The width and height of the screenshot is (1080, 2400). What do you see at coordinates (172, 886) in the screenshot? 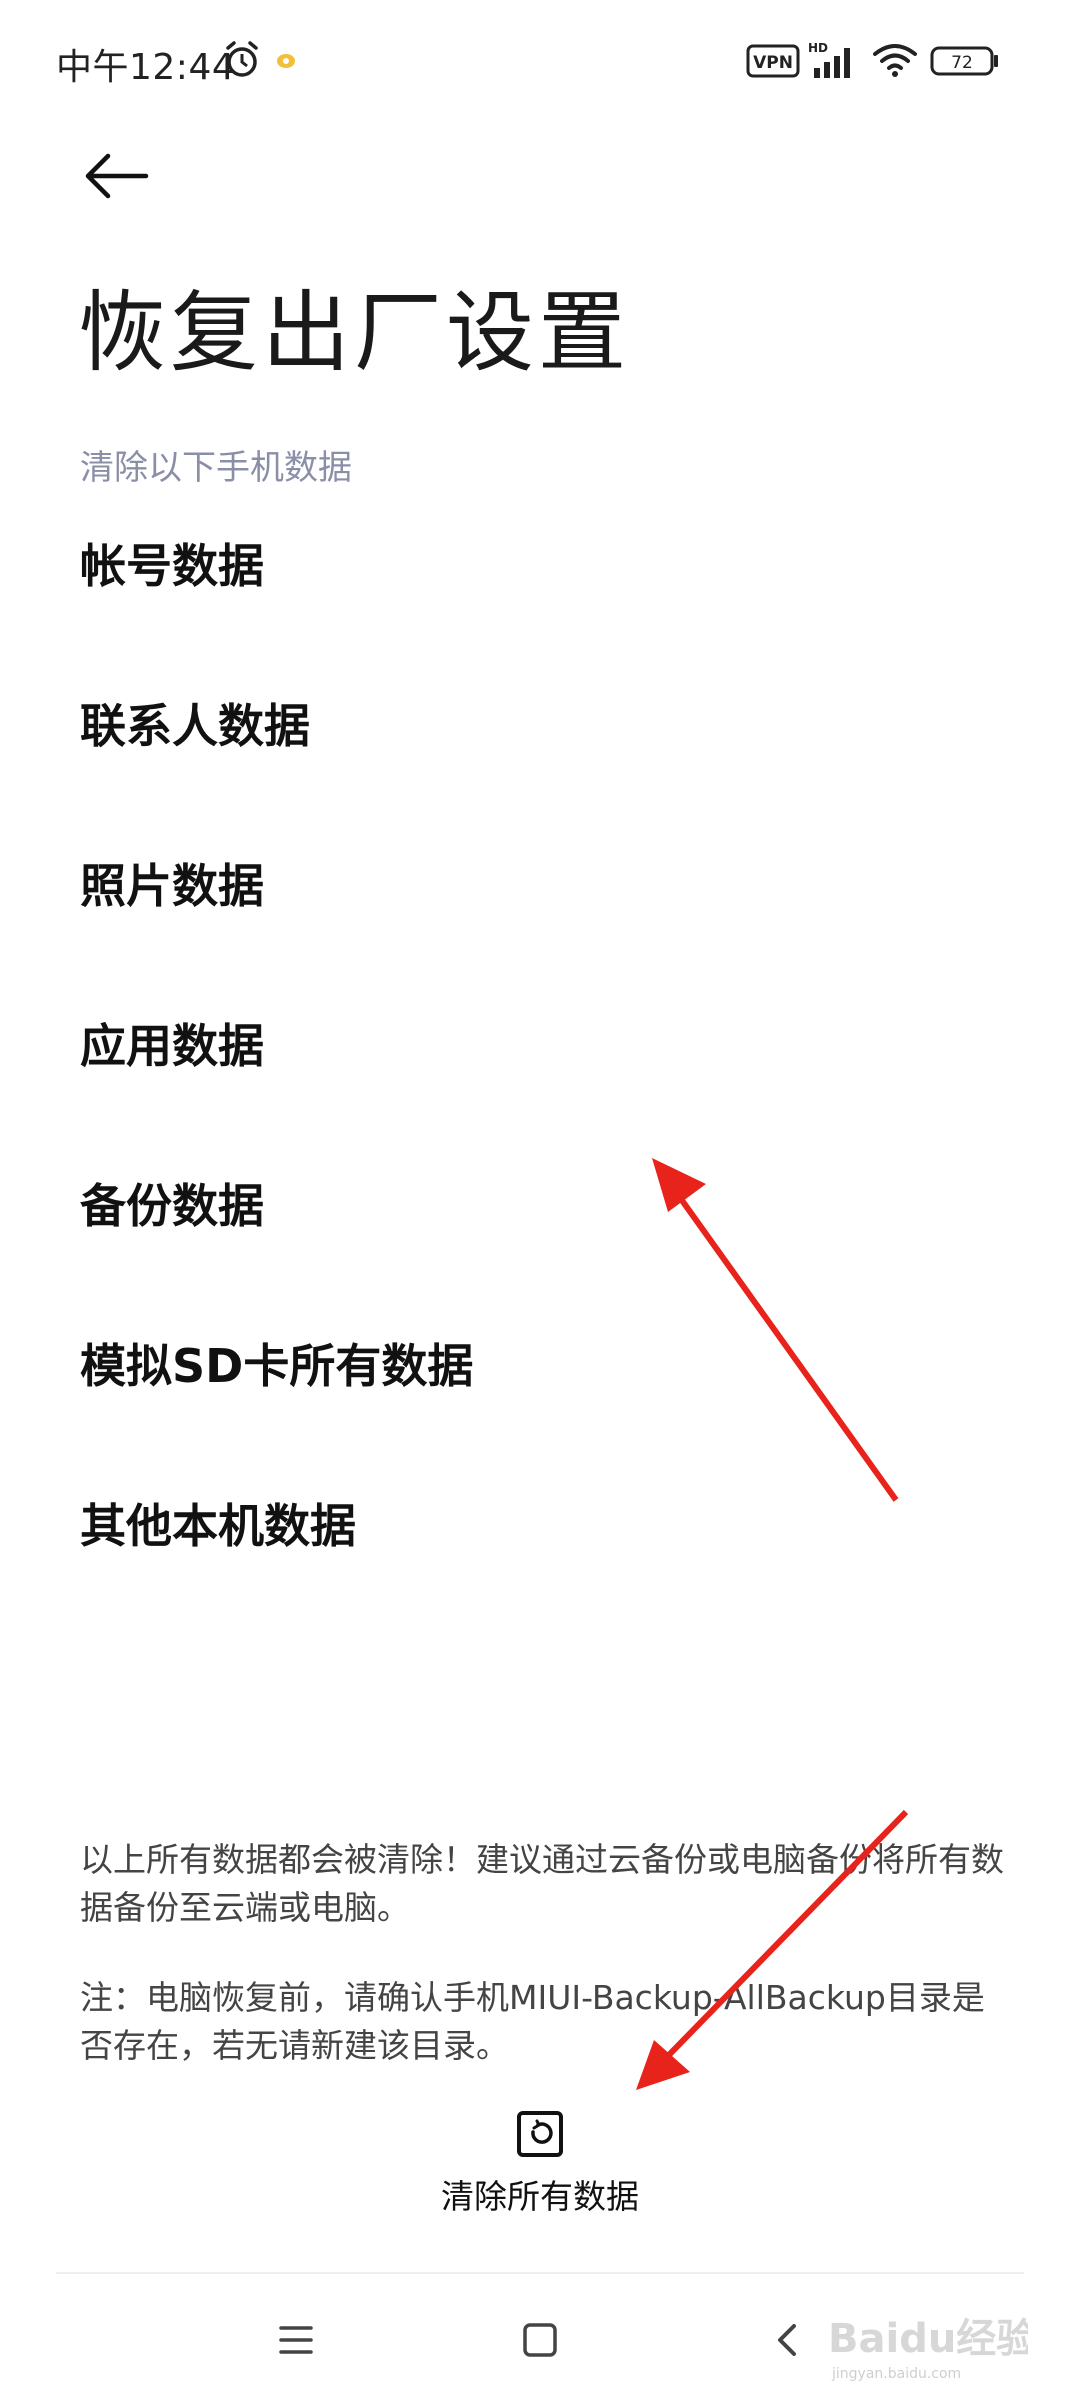
I see `list-item-label: 照片数据` at bounding box center [172, 886].